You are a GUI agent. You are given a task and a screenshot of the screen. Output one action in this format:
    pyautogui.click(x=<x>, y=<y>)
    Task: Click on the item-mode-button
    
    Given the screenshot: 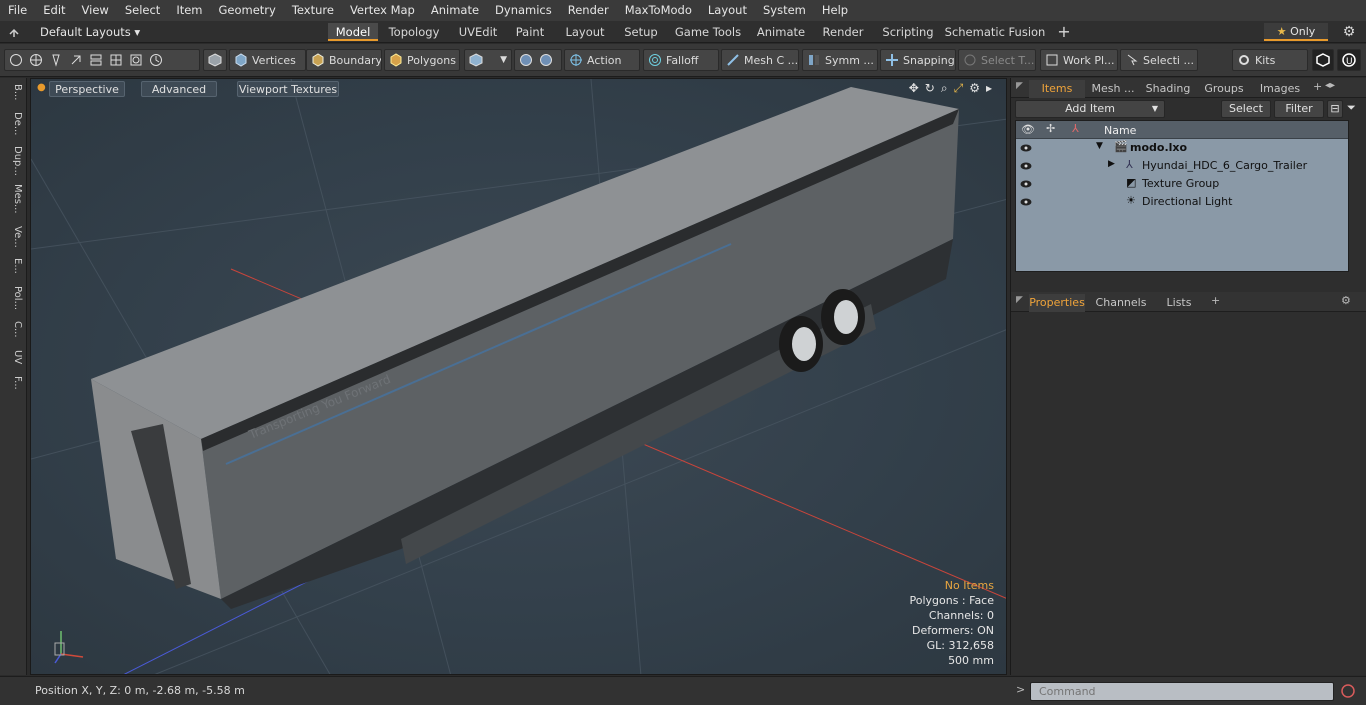 What is the action you would take?
    pyautogui.click(x=215, y=60)
    